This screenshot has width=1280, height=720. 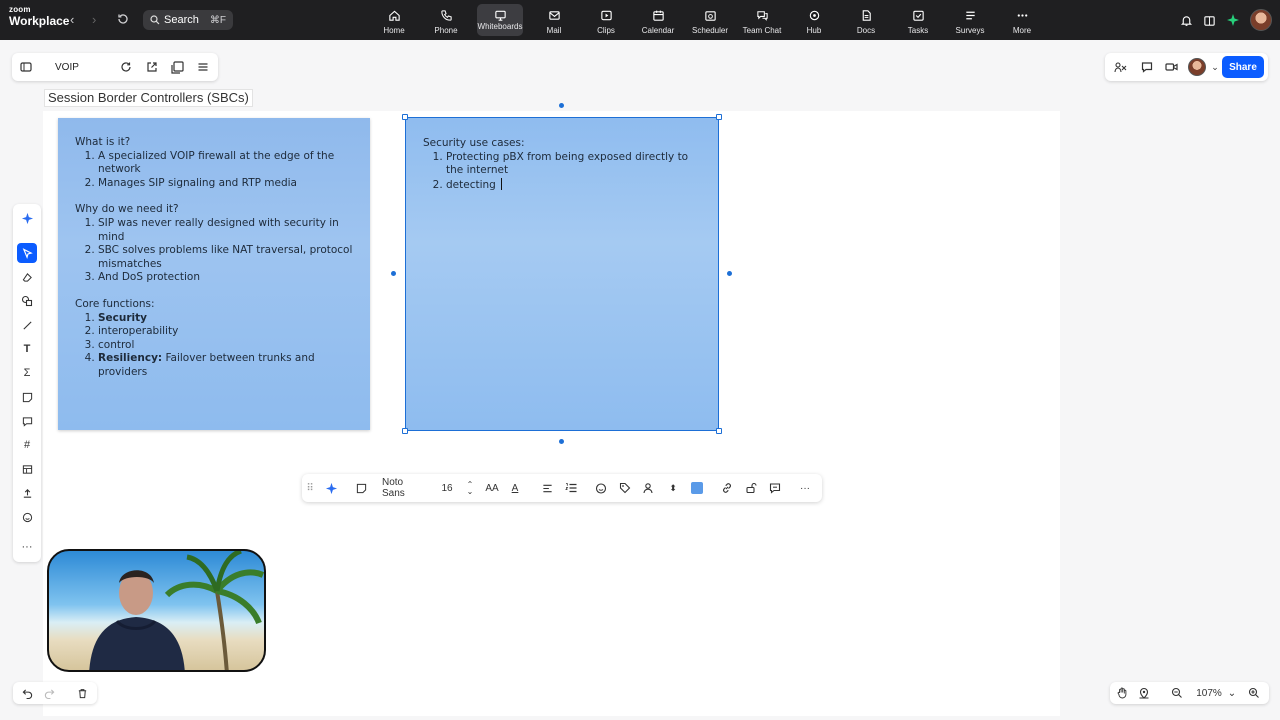 I want to click on line-tool-icon, so click(x=27, y=325).